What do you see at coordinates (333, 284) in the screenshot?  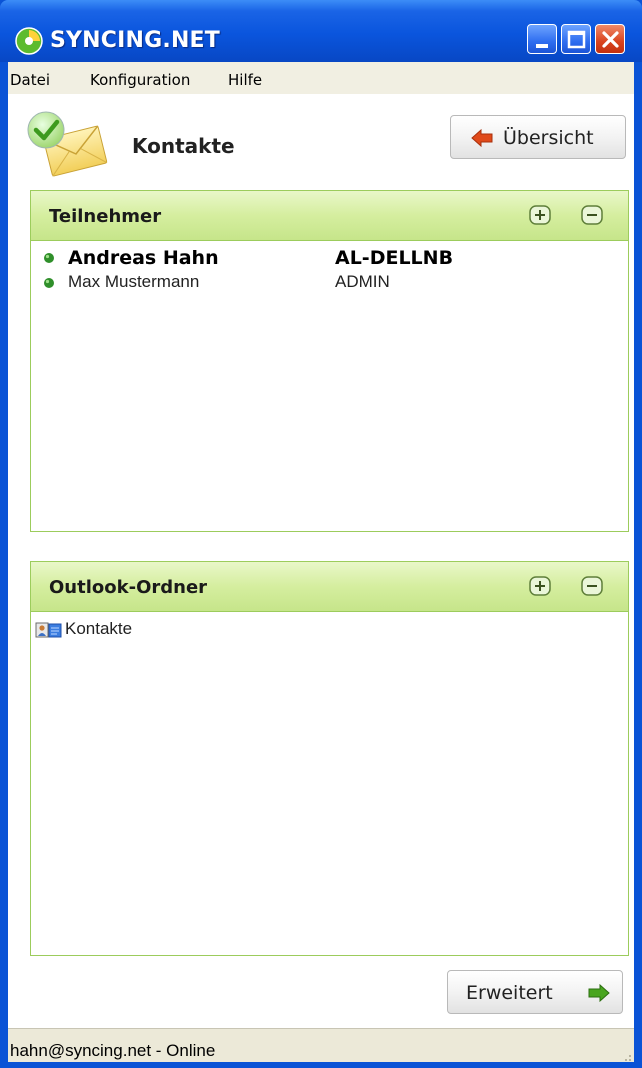 I see `participant-row: Max Mustermann ADMIN` at bounding box center [333, 284].